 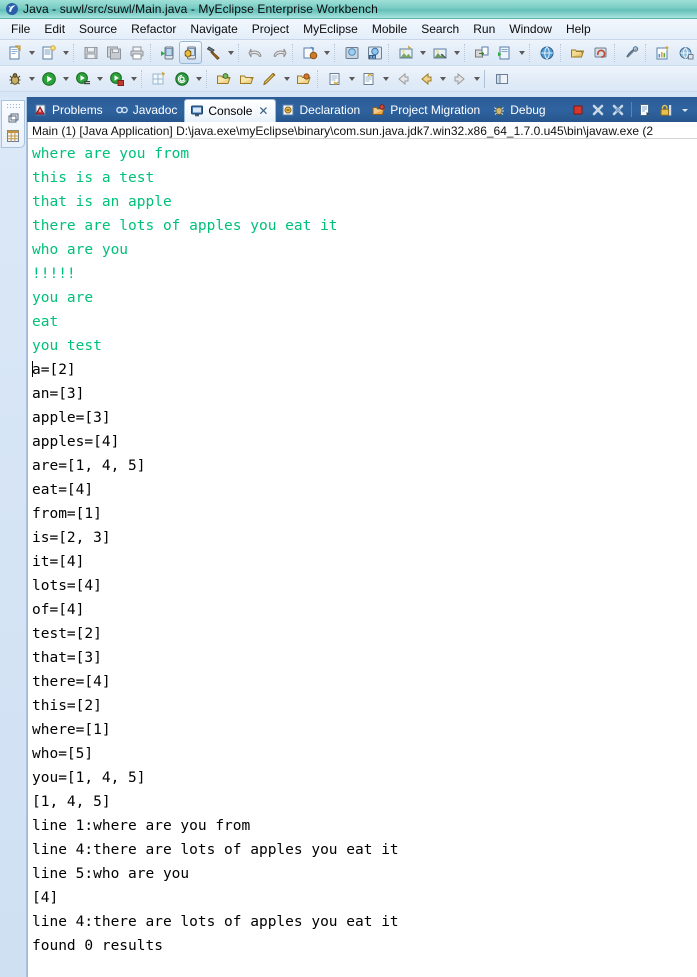 What do you see at coordinates (230, 110) in the screenshot?
I see `tab-console: Console ✕` at bounding box center [230, 110].